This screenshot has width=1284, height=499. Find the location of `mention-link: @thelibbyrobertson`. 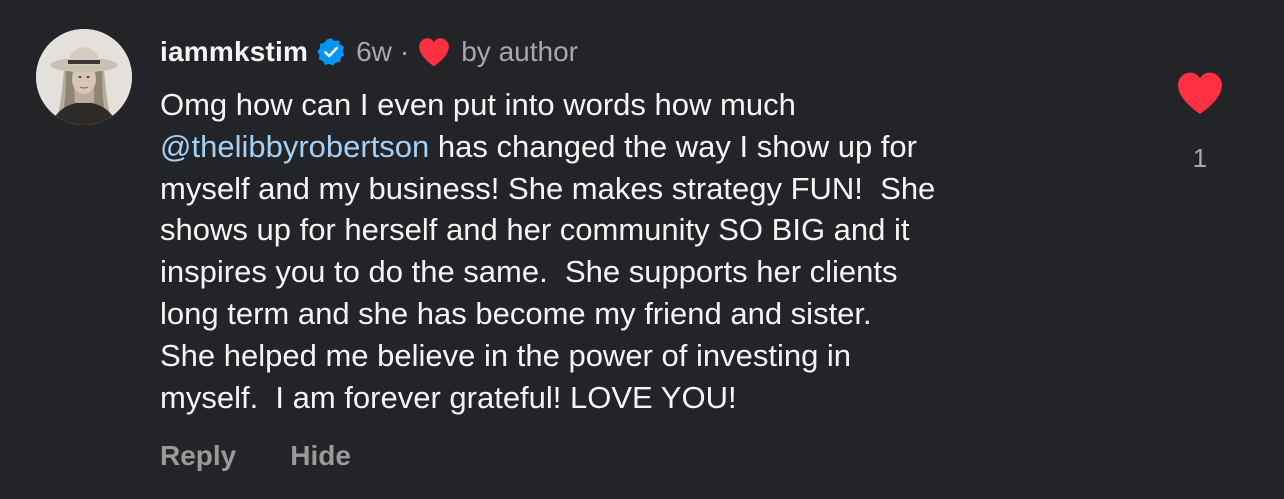

mention-link: @thelibbyrobertson is located at coordinates (294, 146).